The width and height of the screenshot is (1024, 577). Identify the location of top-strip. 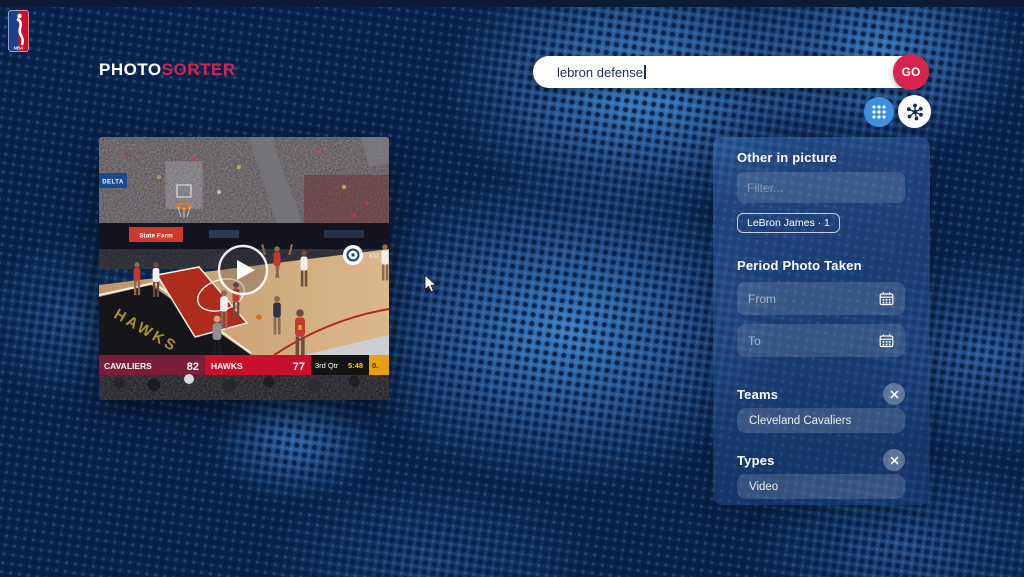
(512, 3).